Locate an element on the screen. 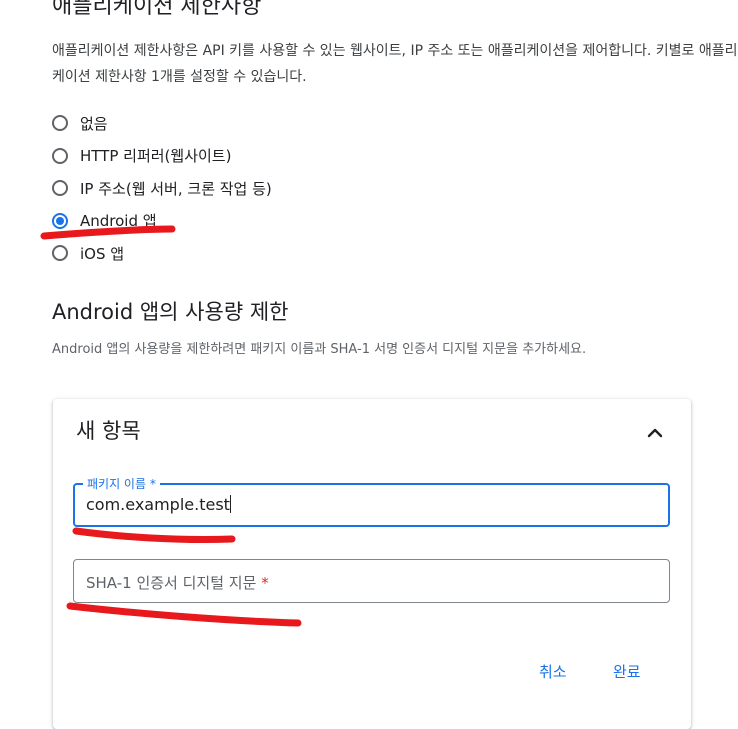  radio-option-ip-address: IP 주소(웹 서버, 크론 작업 등) is located at coordinates (162, 188).